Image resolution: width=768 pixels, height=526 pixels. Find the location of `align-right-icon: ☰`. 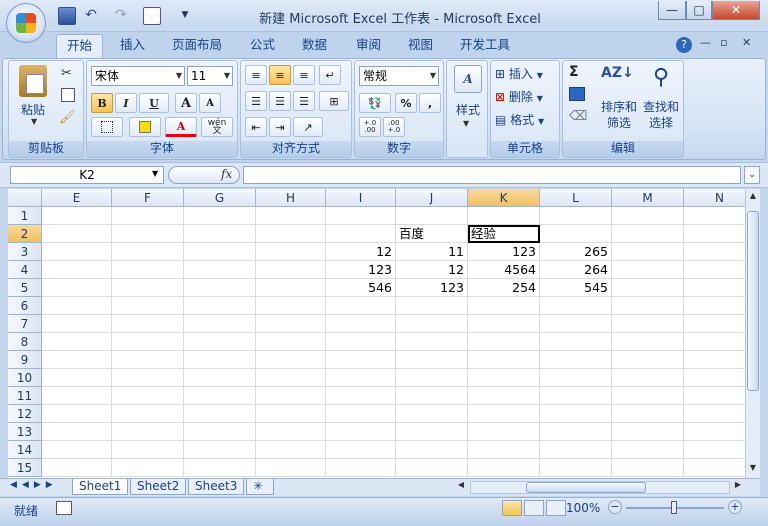

align-right-icon: ☰ is located at coordinates (304, 101).